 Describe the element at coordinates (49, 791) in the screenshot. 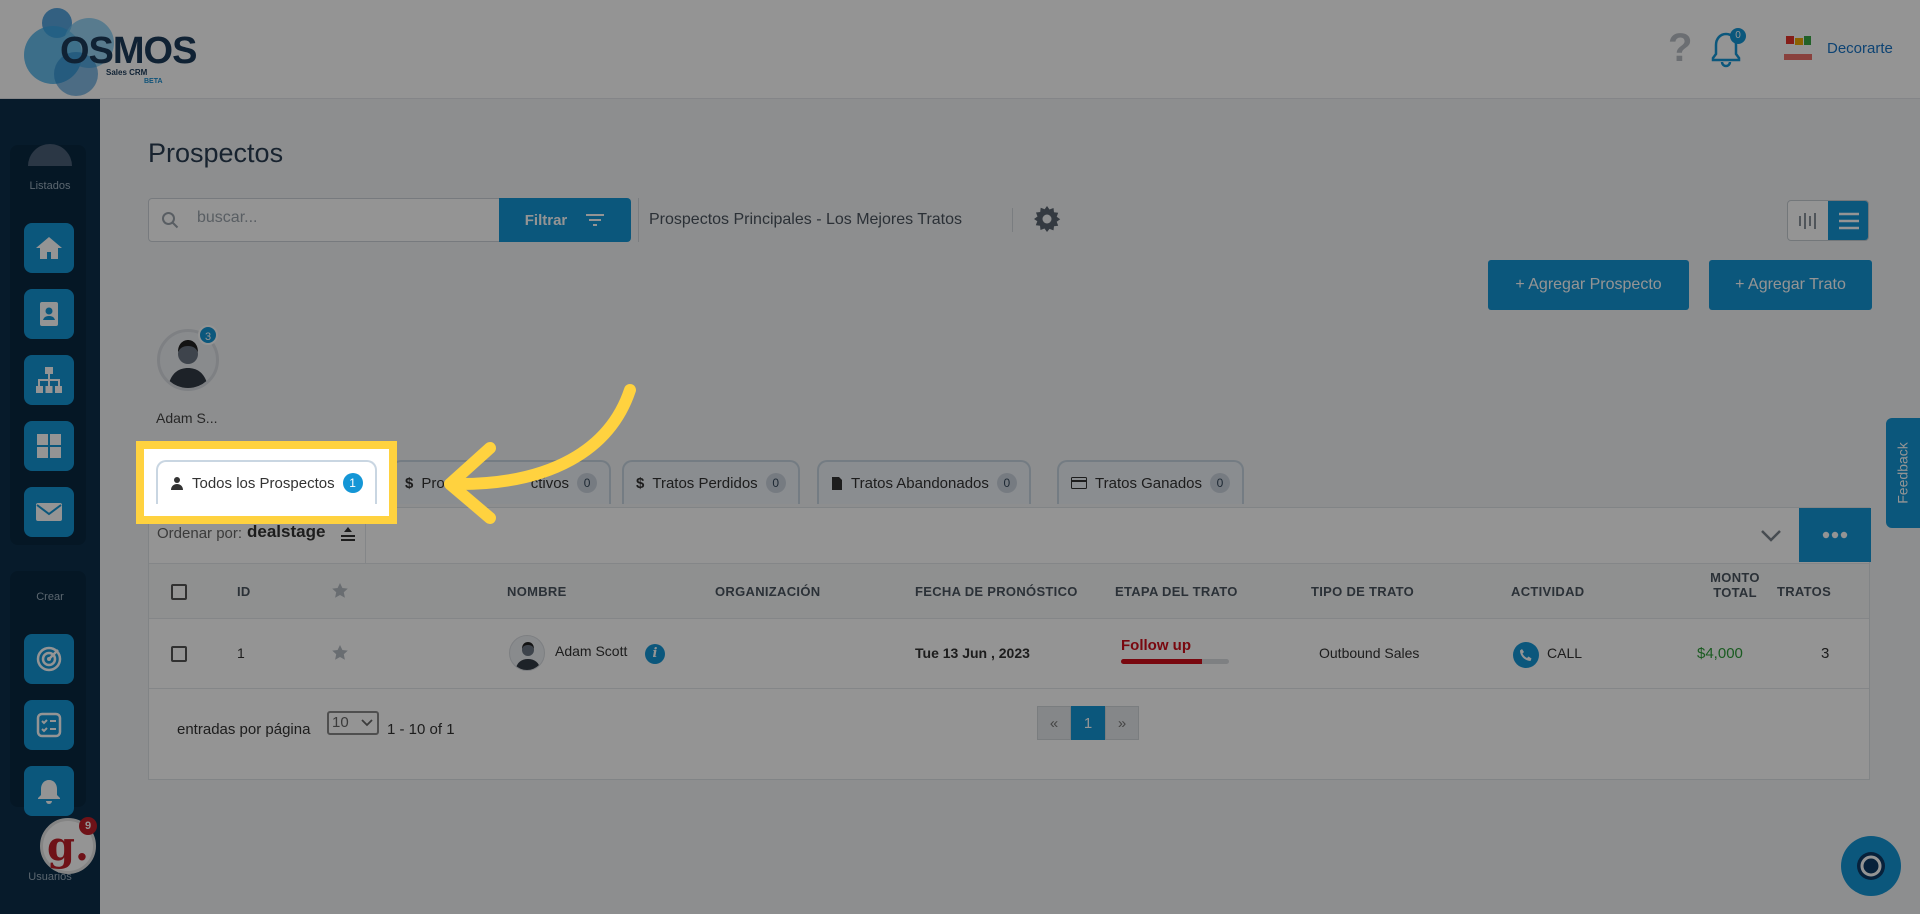

I see `bell-alert-icon` at that location.